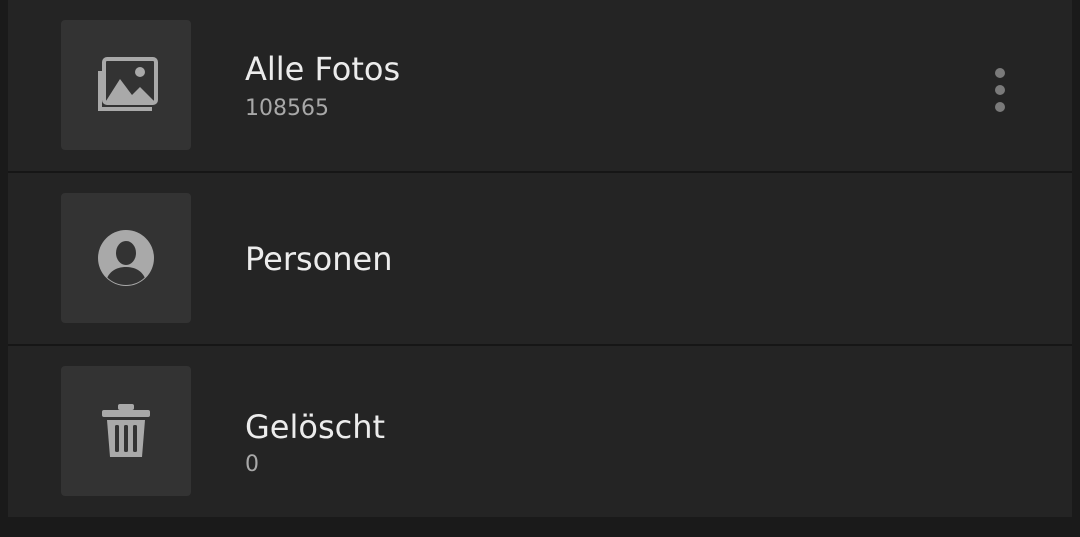 Image resolution: width=1080 pixels, height=537 pixels. I want to click on album-count: 108565, so click(287, 108).